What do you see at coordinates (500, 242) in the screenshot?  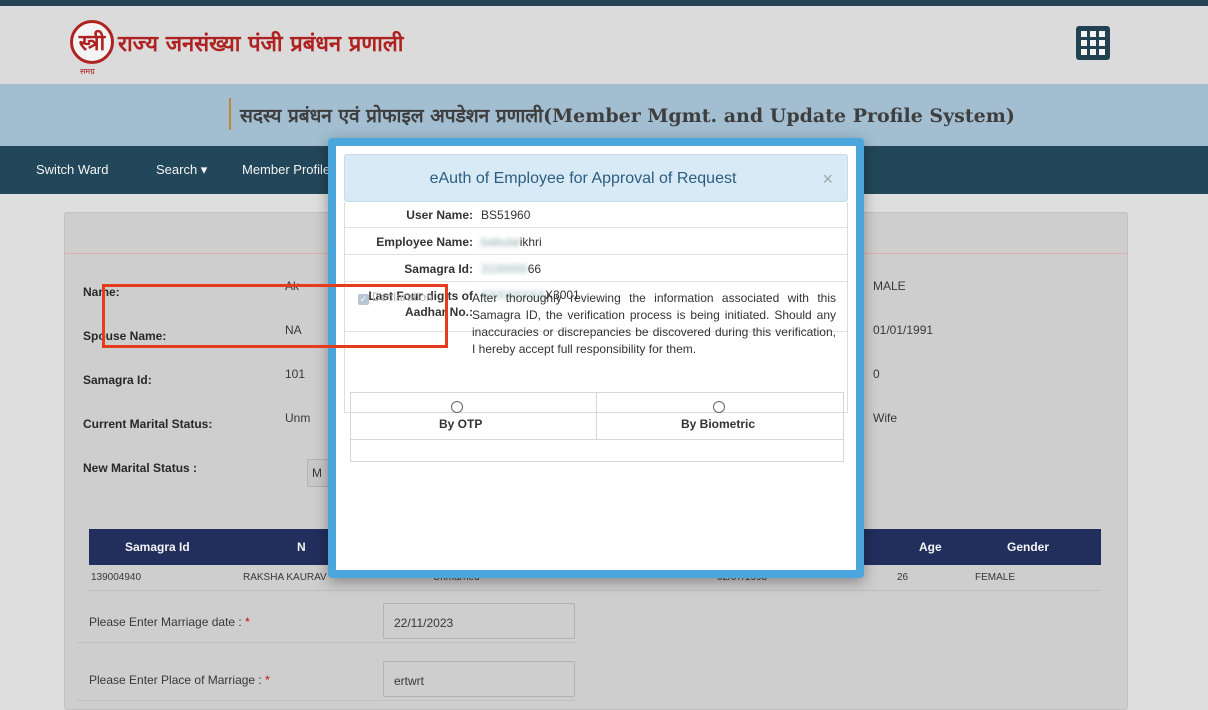 I see `masked-text: babulal` at bounding box center [500, 242].